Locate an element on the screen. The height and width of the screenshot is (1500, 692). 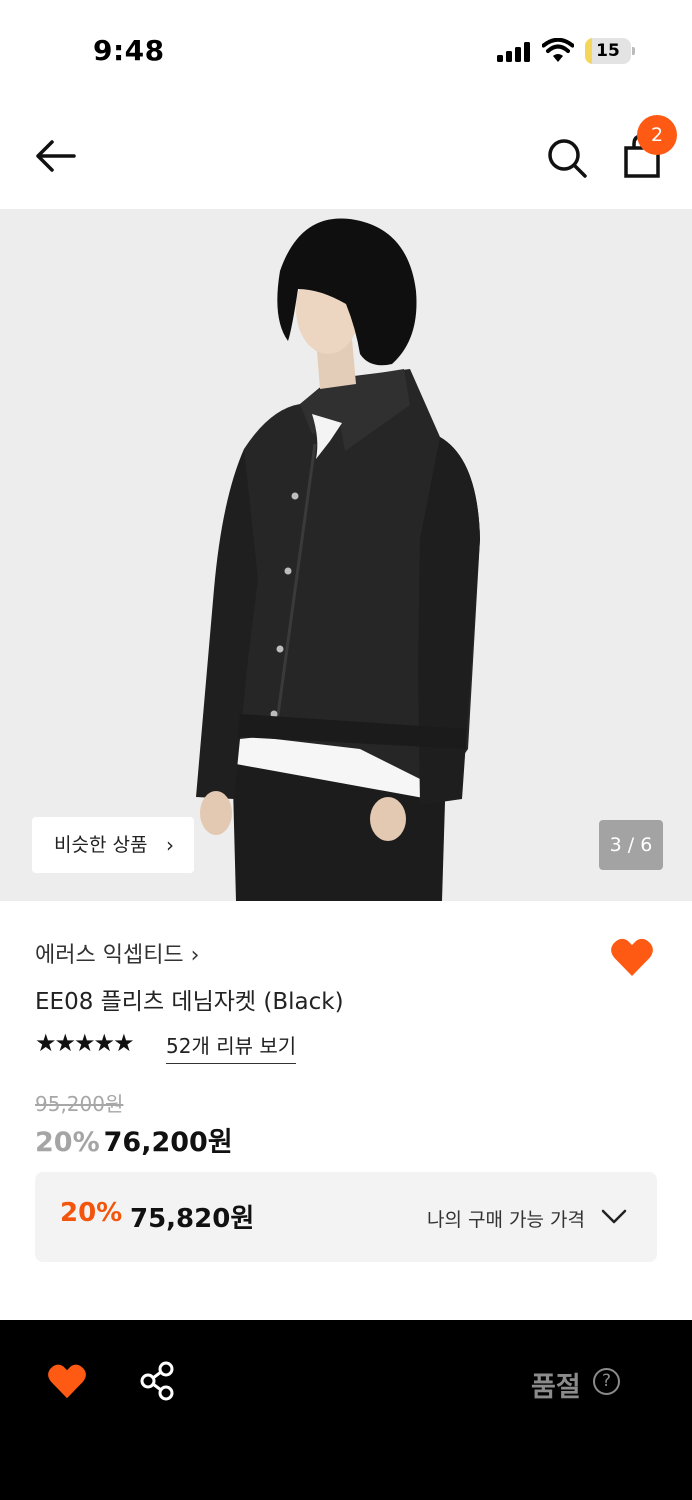
image-counter: 3 / 6 is located at coordinates (631, 845).